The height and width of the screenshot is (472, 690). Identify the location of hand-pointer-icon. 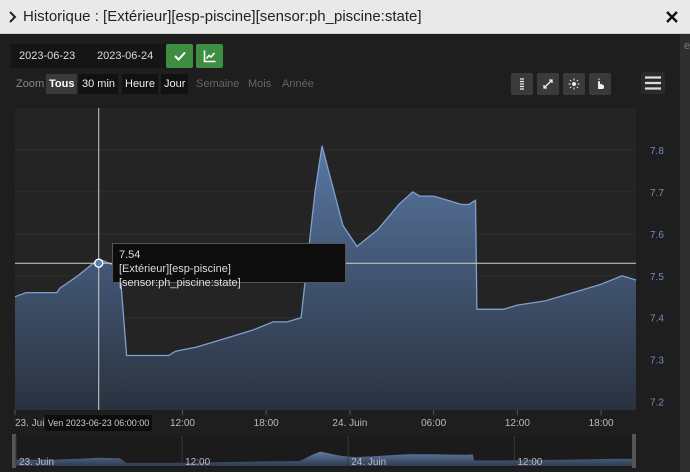
(601, 83).